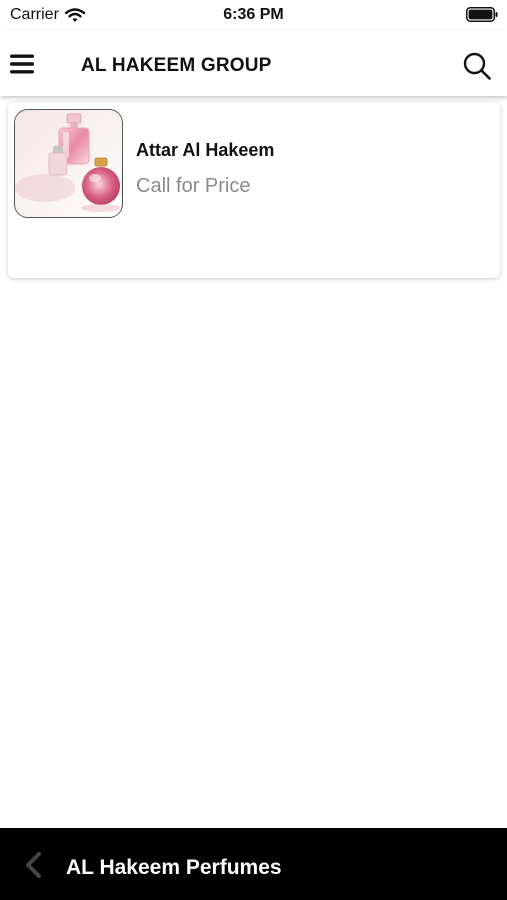 The width and height of the screenshot is (507, 900). I want to click on search-icon, so click(477, 66).